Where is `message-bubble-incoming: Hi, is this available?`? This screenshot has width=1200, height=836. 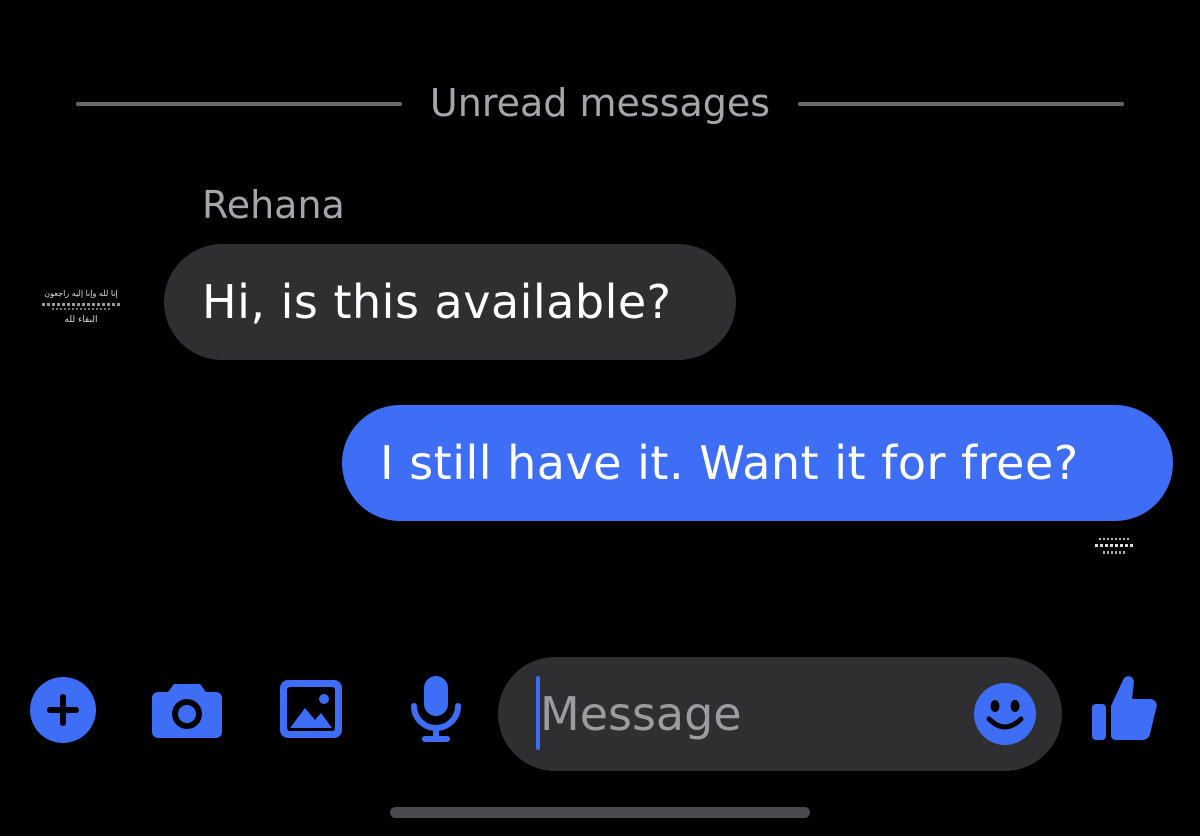
message-bubble-incoming: Hi, is this available? is located at coordinates (450, 302).